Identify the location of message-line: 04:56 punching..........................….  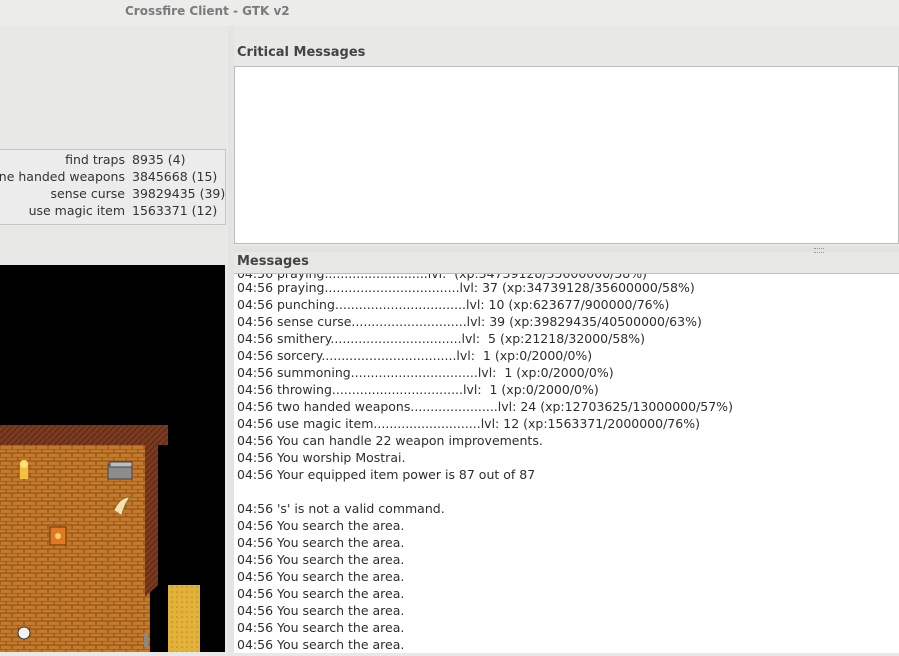
(453, 304).